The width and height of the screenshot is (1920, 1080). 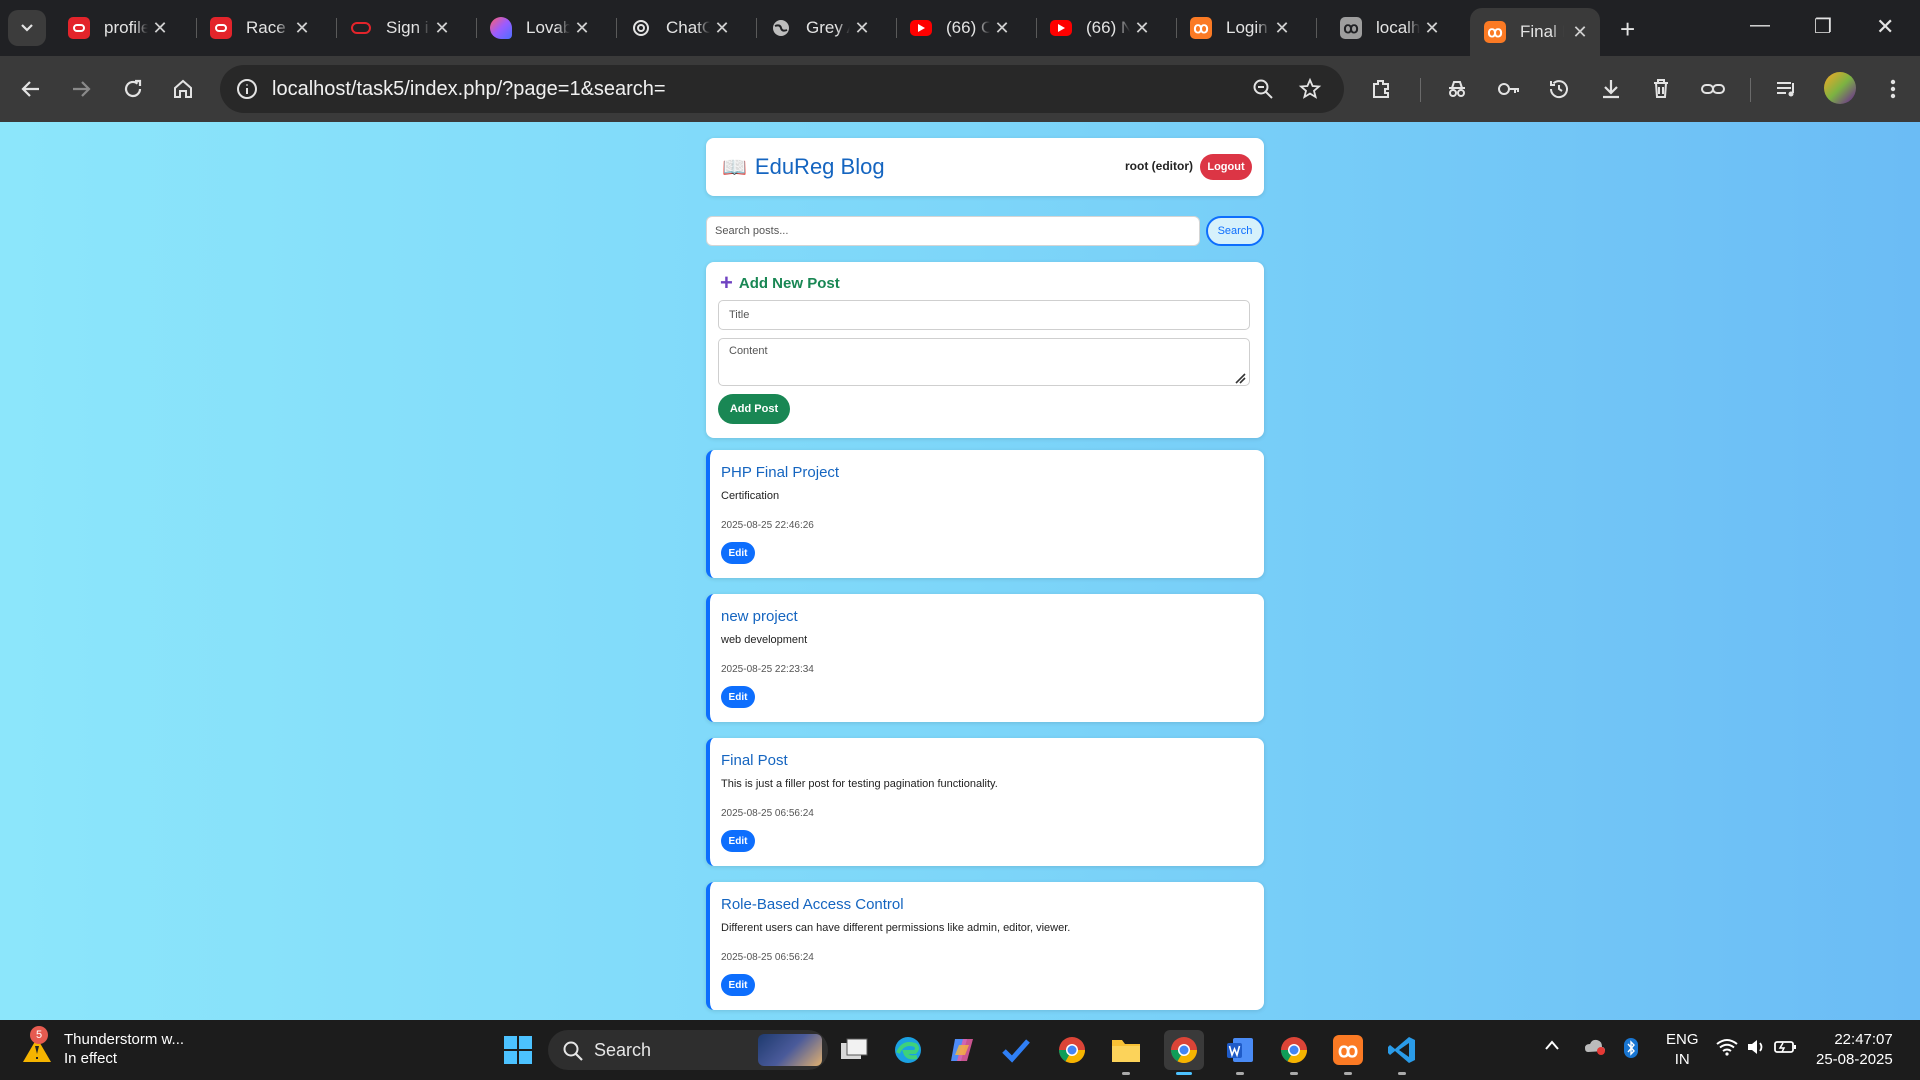 What do you see at coordinates (1351, 28) in the screenshot?
I see `xampp-icon: ꝏ` at bounding box center [1351, 28].